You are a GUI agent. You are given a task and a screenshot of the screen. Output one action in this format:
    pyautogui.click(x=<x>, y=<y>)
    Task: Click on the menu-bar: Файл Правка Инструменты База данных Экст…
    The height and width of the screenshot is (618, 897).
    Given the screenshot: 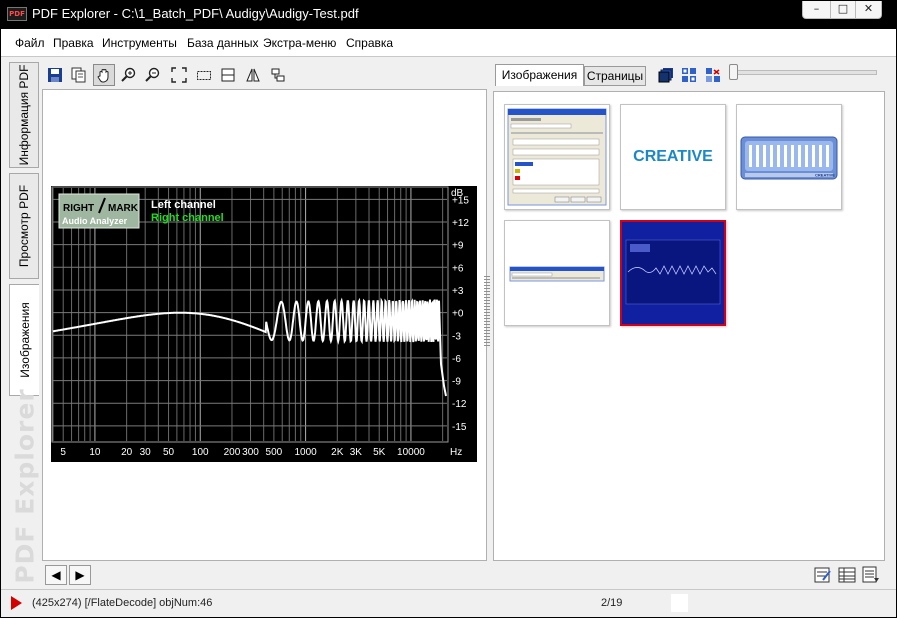 What is the action you would take?
    pyautogui.click(x=448, y=43)
    